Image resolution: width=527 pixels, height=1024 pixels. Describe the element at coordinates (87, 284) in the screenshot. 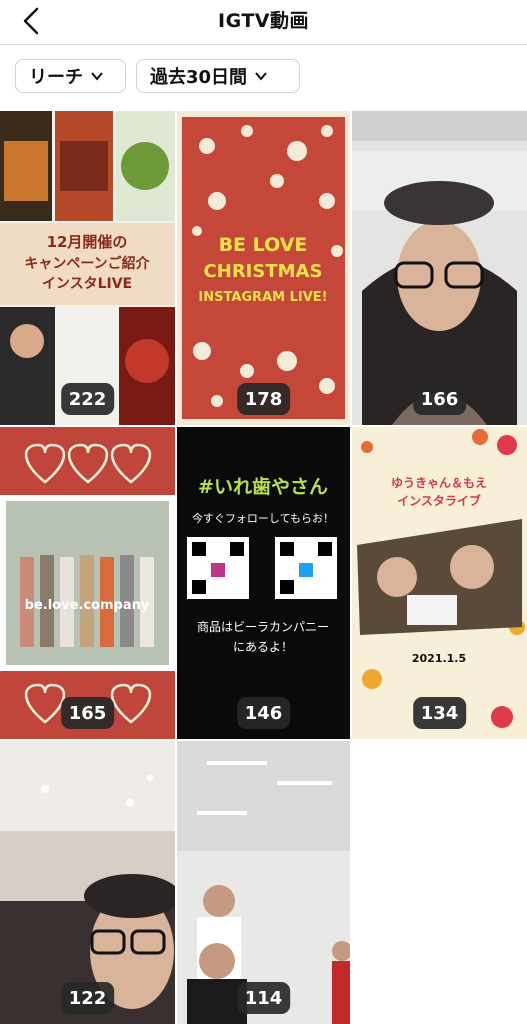

I see `thumbnail-caption-3: インスタLIVE` at that location.